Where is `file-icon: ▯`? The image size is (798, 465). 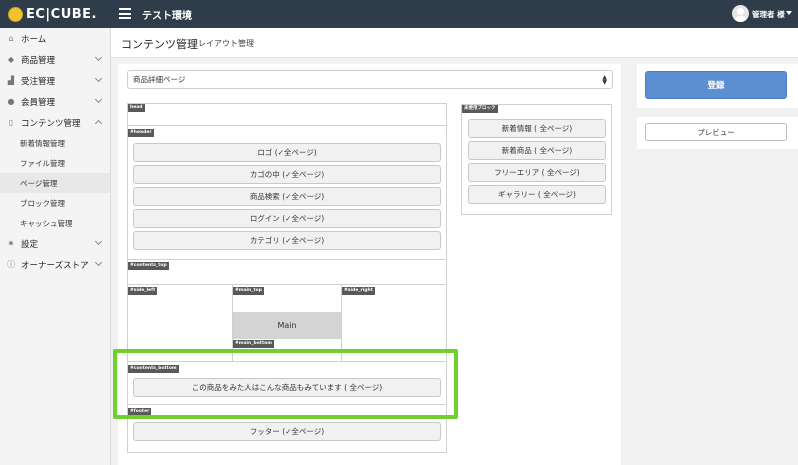
file-icon: ▯ is located at coordinates (11, 122).